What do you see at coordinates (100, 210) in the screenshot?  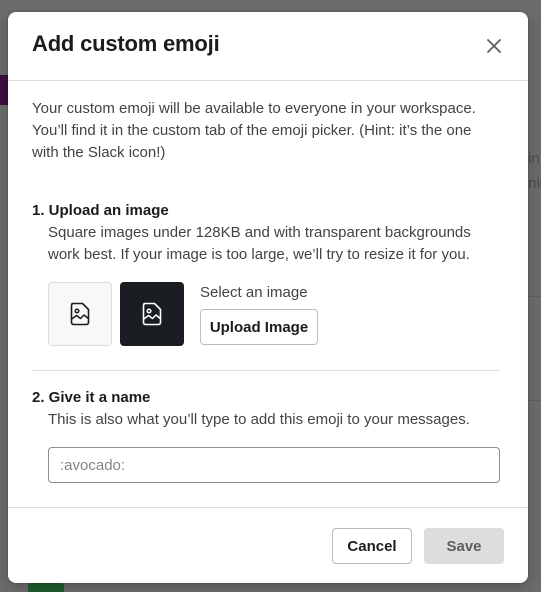 I see `upload-step-title: 1. Upload an image` at bounding box center [100, 210].